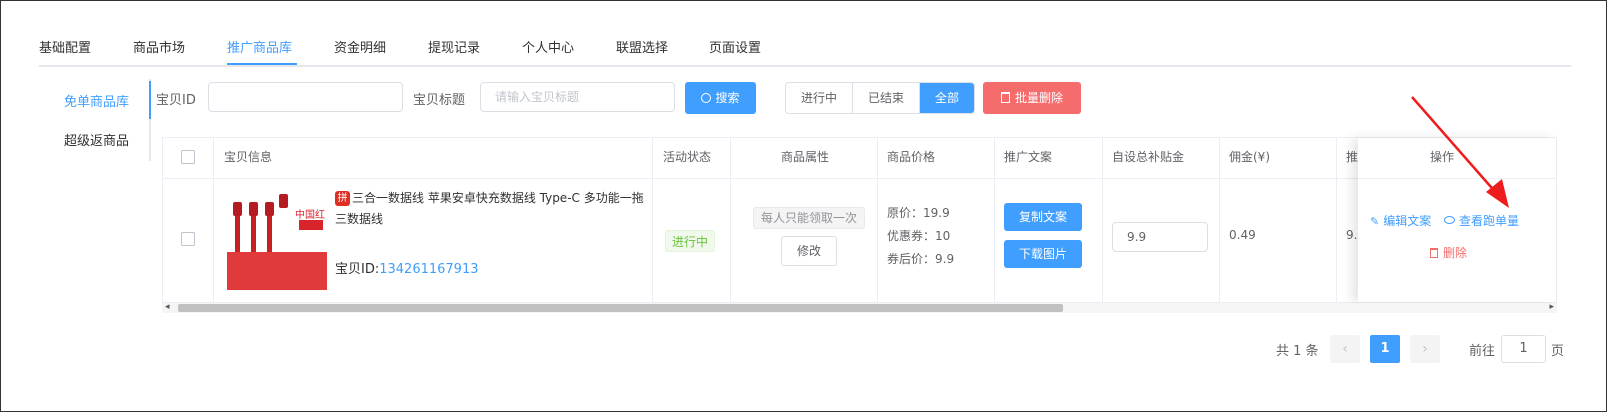  What do you see at coordinates (176, 100) in the screenshot?
I see `item-id-label: 宝贝ID` at bounding box center [176, 100].